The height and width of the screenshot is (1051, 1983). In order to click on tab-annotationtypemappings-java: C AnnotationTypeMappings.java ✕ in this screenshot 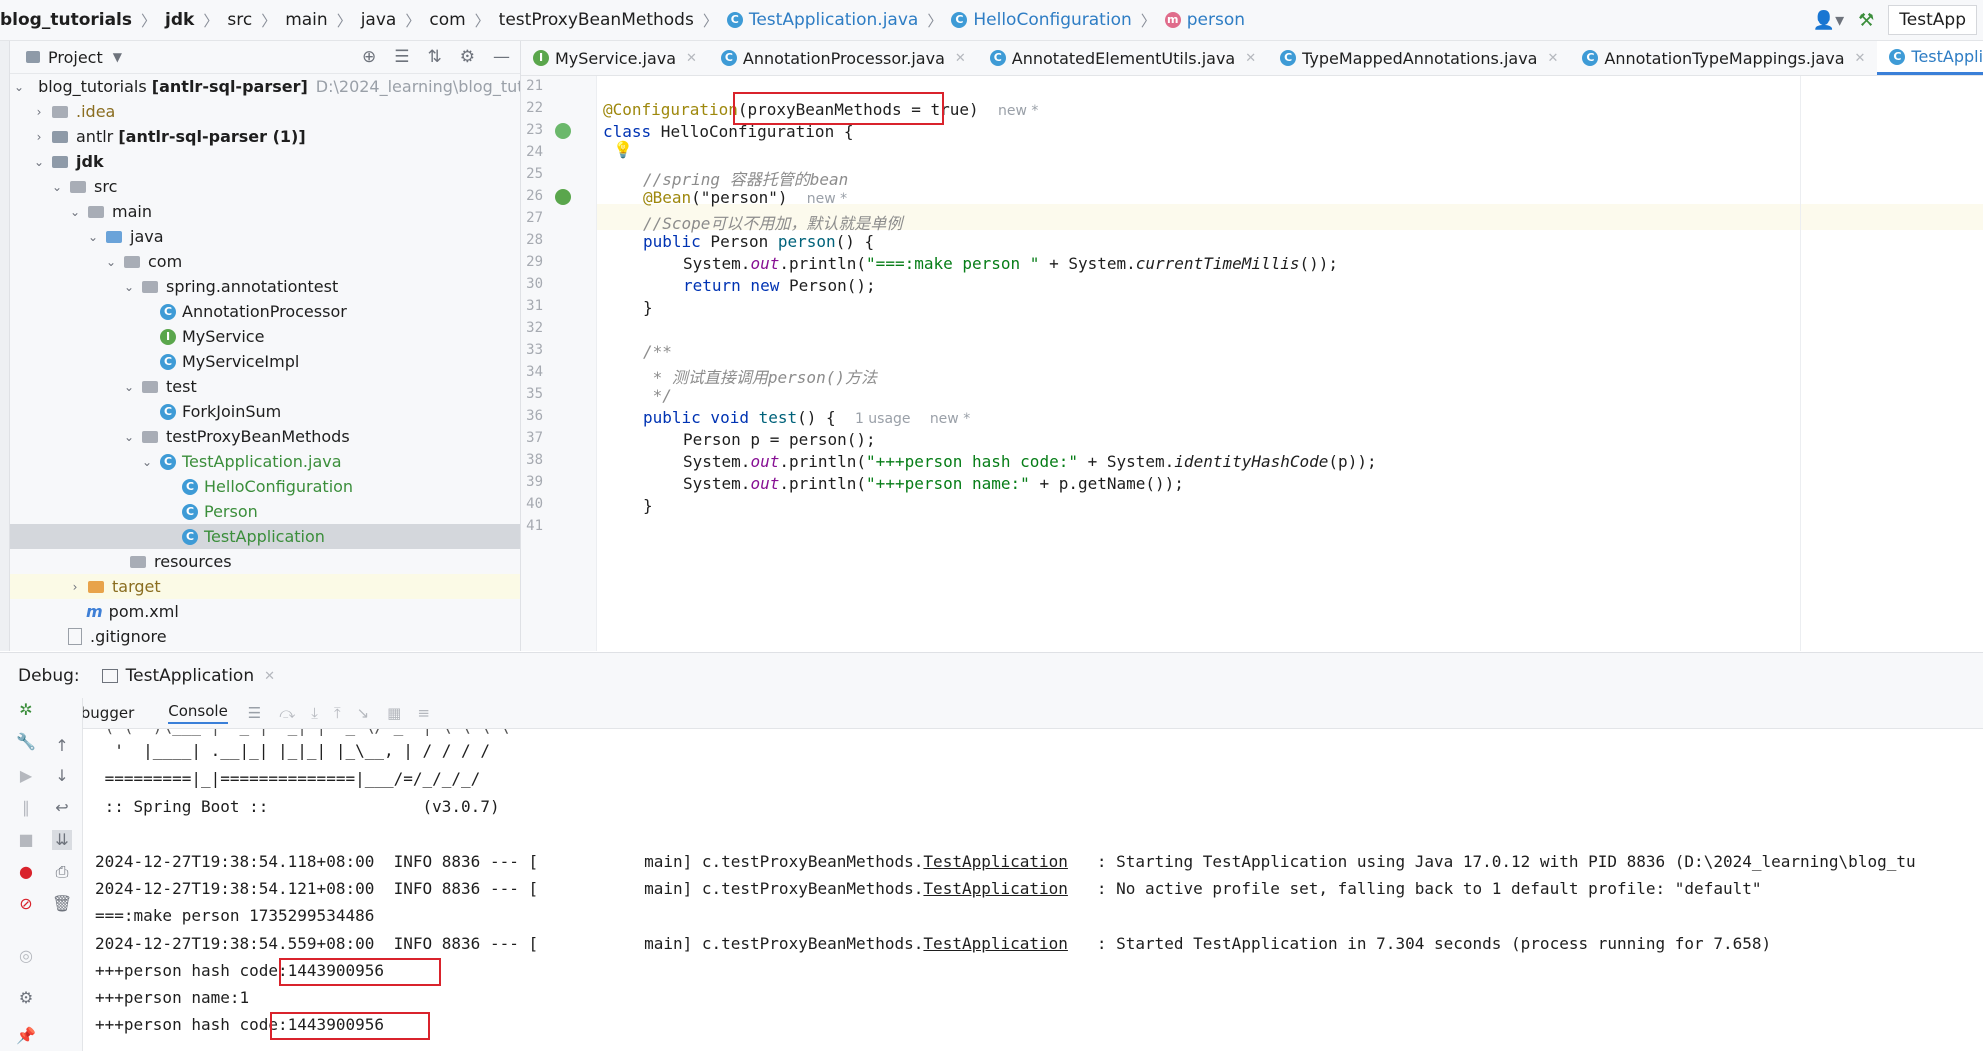, I will do `click(1723, 58)`.